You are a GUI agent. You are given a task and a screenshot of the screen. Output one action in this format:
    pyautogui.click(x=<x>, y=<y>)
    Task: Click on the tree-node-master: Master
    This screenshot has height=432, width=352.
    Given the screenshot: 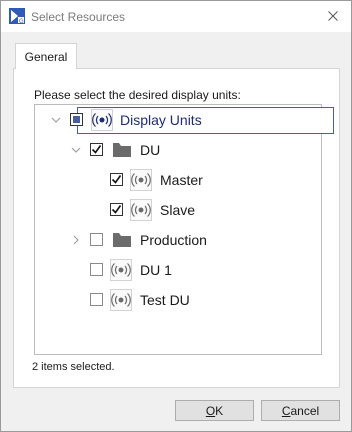 What is the action you would take?
    pyautogui.click(x=178, y=180)
    